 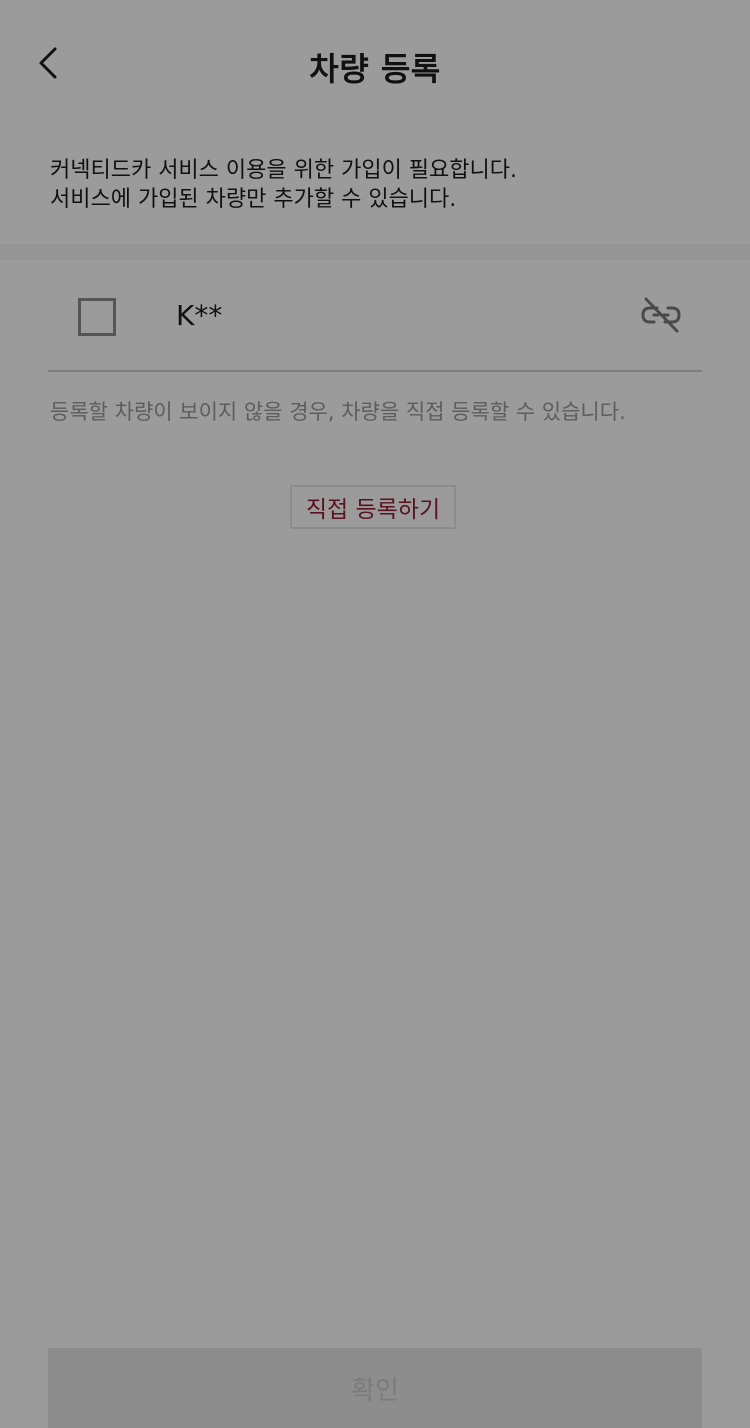 What do you see at coordinates (373, 507) in the screenshot?
I see `direct-register-button: 직접 등록하기` at bounding box center [373, 507].